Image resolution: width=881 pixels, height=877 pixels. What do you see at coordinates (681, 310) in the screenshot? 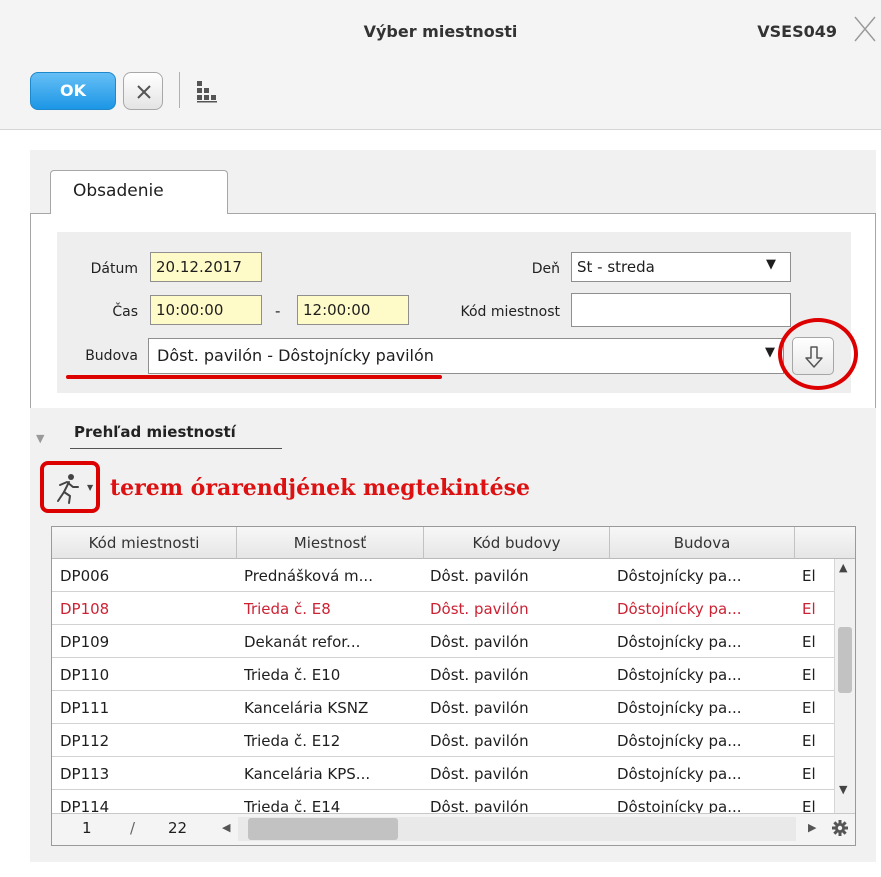
I see `kod-miestnost-field` at bounding box center [681, 310].